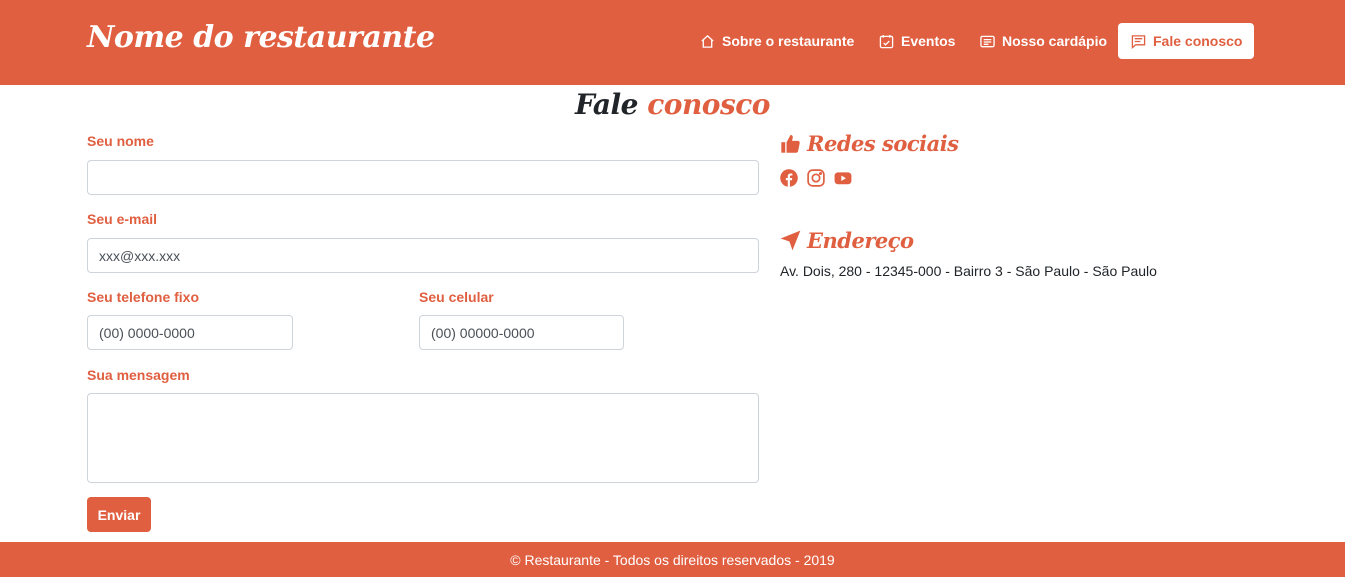 This screenshot has height=577, width=1345. I want to click on message-textarea, so click(423, 438).